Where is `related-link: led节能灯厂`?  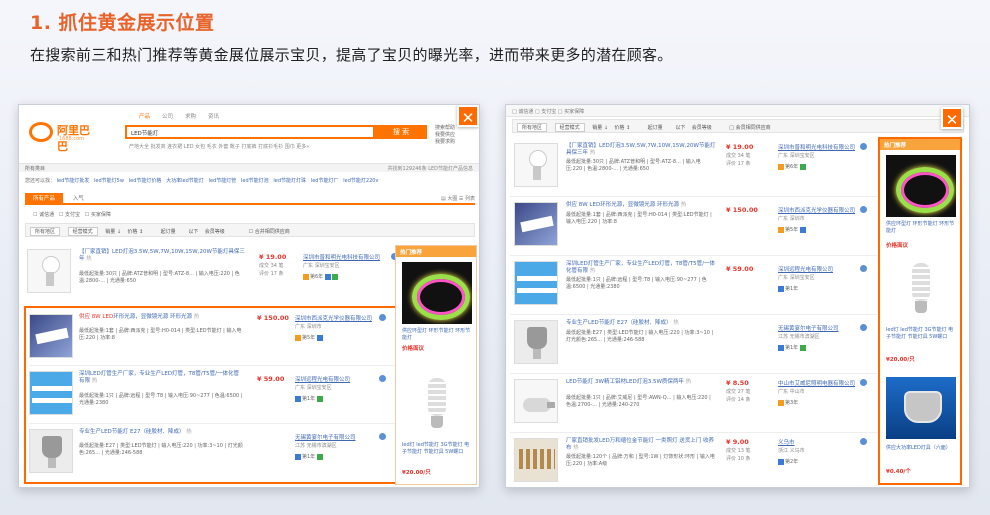
related-link: led节能灯厂 is located at coordinates (325, 181).